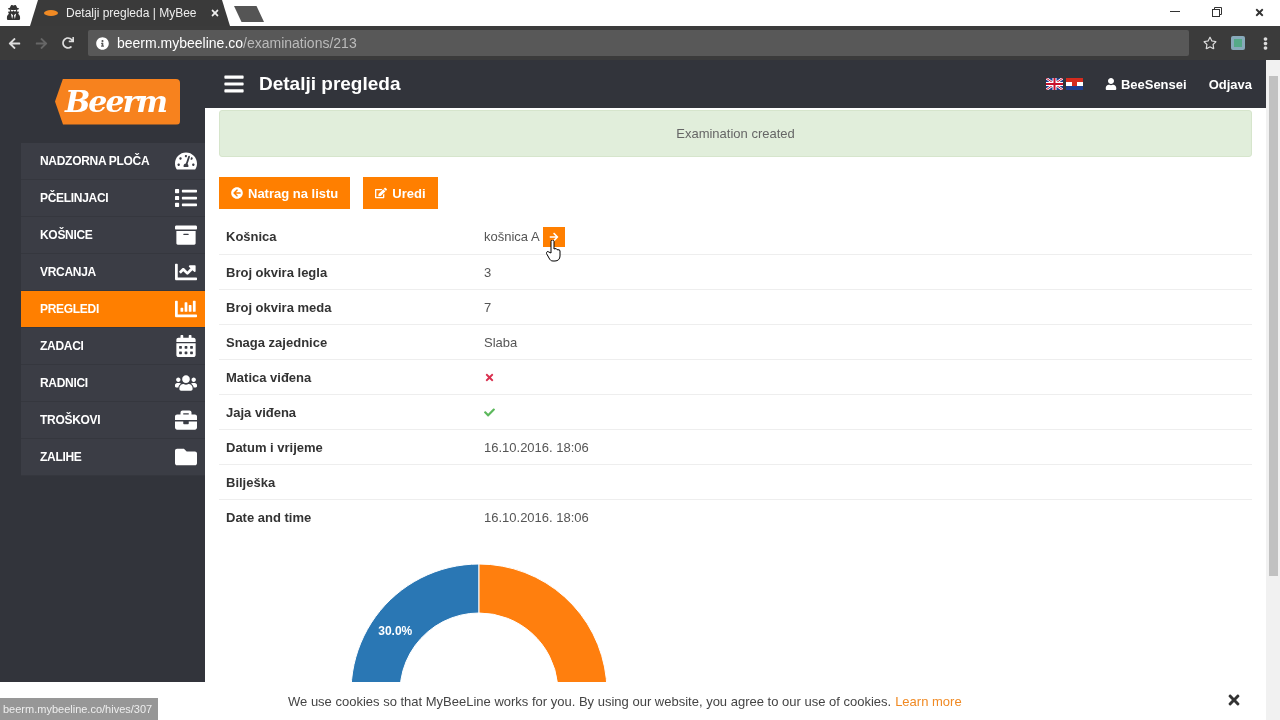 Image resolution: width=1280 pixels, height=720 pixels. Describe the element at coordinates (79, 709) in the screenshot. I see `status-url: beerm.mybeeline.co/hives/307` at that location.